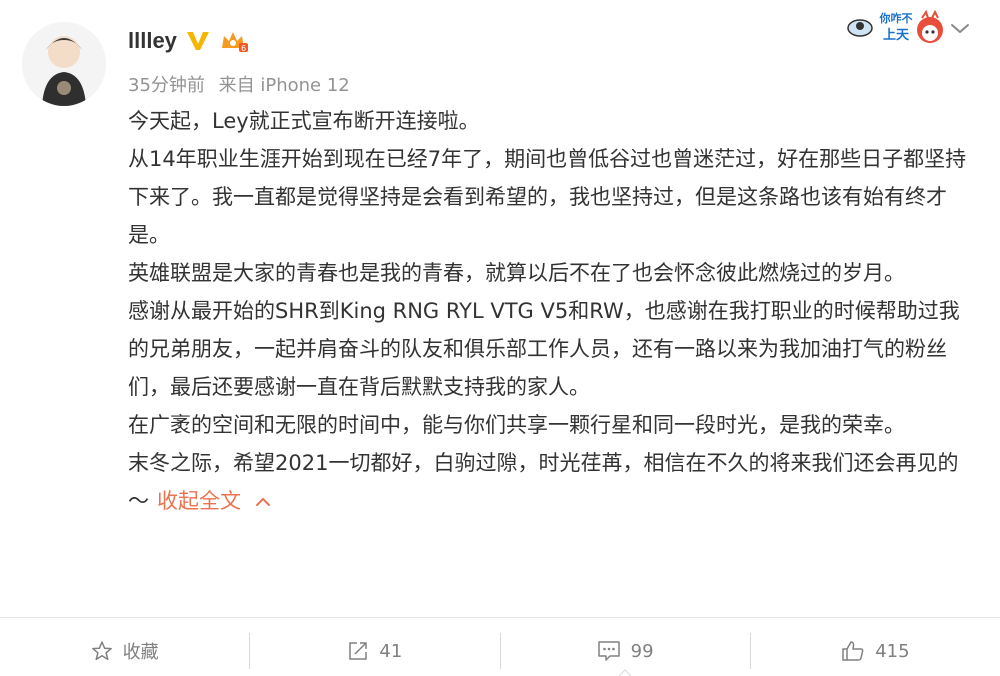 This screenshot has height=676, width=1000. Describe the element at coordinates (516, 425) in the screenshot. I see `post-paragraph: 在广袤的空间和无限的时间中，能与你们共享一颗行星和同一段时光，是我的荣幸。` at that location.